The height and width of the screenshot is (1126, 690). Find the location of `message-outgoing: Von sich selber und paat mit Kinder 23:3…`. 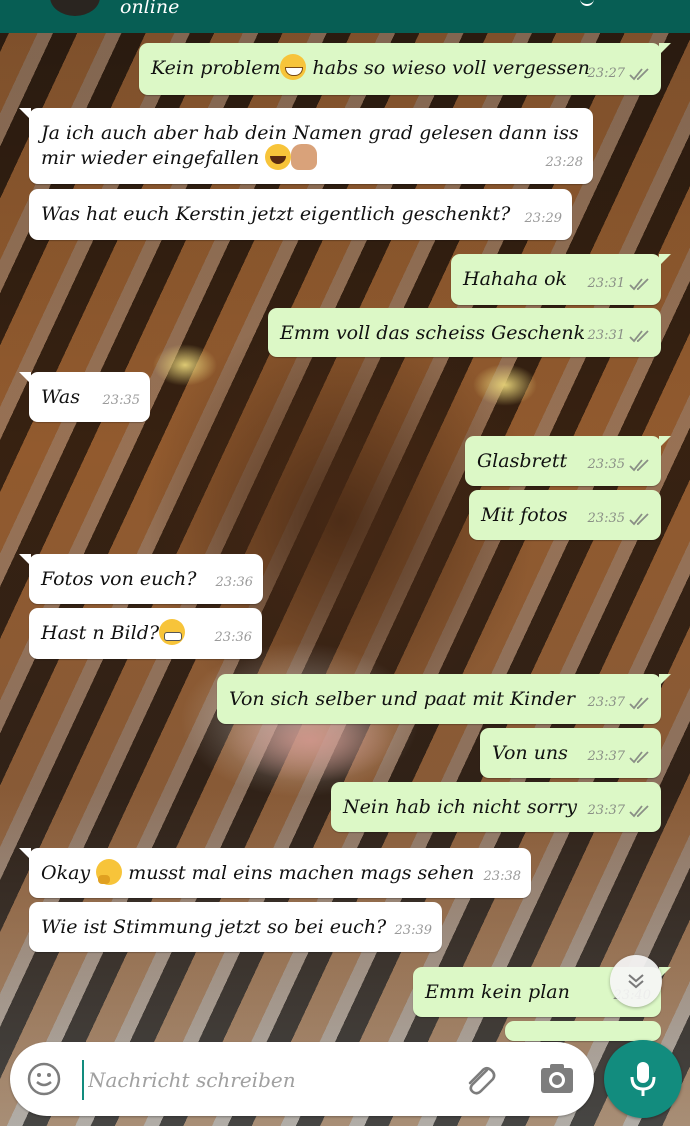

message-outgoing: Von sich selber und paat mit Kinder 23:3… is located at coordinates (444, 699).